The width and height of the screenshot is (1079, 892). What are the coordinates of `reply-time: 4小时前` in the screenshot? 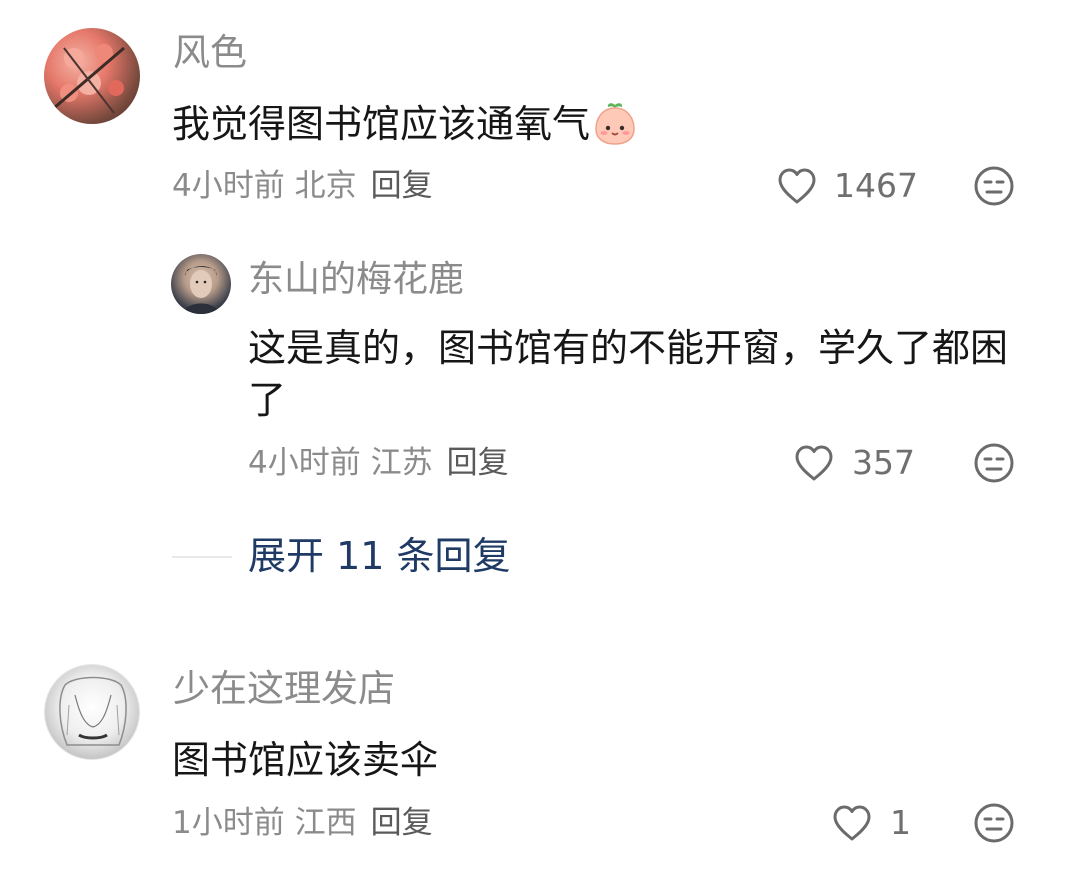 It's located at (304, 463).